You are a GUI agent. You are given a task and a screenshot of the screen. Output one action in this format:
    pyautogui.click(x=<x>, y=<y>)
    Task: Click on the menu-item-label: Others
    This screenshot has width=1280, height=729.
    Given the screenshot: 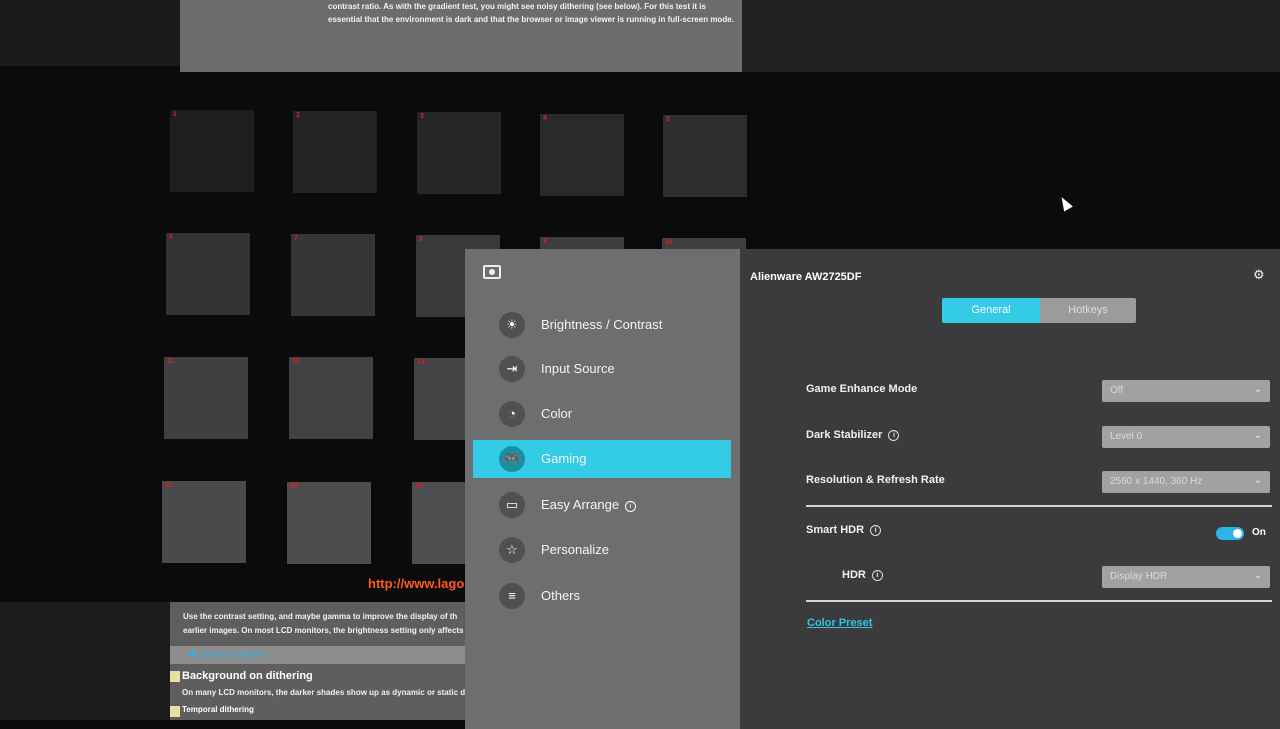 What is the action you would take?
    pyautogui.click(x=561, y=595)
    